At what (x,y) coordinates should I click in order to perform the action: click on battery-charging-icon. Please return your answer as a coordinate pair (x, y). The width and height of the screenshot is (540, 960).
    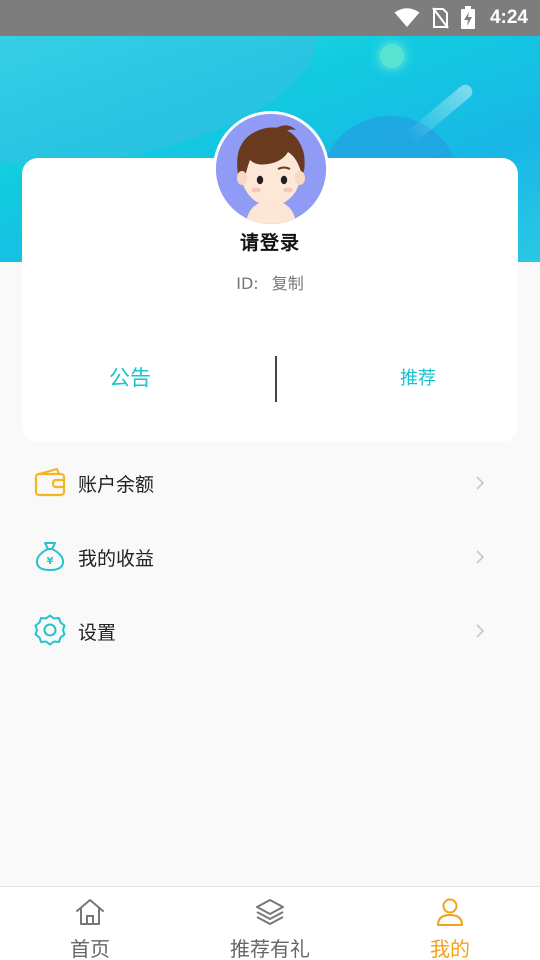
    Looking at the image, I should click on (467, 17).